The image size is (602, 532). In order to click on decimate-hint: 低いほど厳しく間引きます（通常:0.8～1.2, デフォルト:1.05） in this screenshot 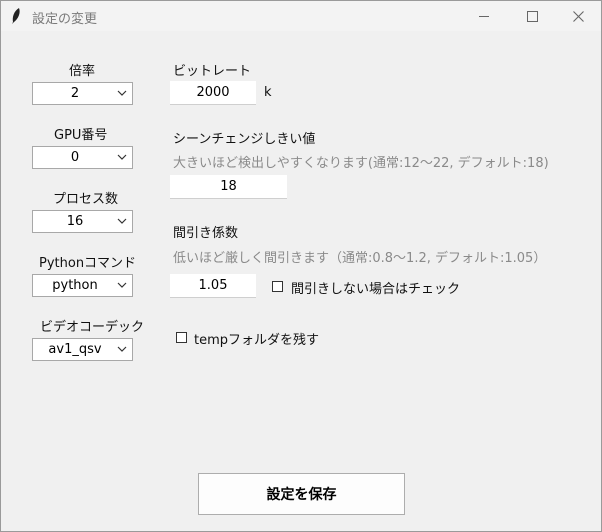, I will do `click(360, 258)`.